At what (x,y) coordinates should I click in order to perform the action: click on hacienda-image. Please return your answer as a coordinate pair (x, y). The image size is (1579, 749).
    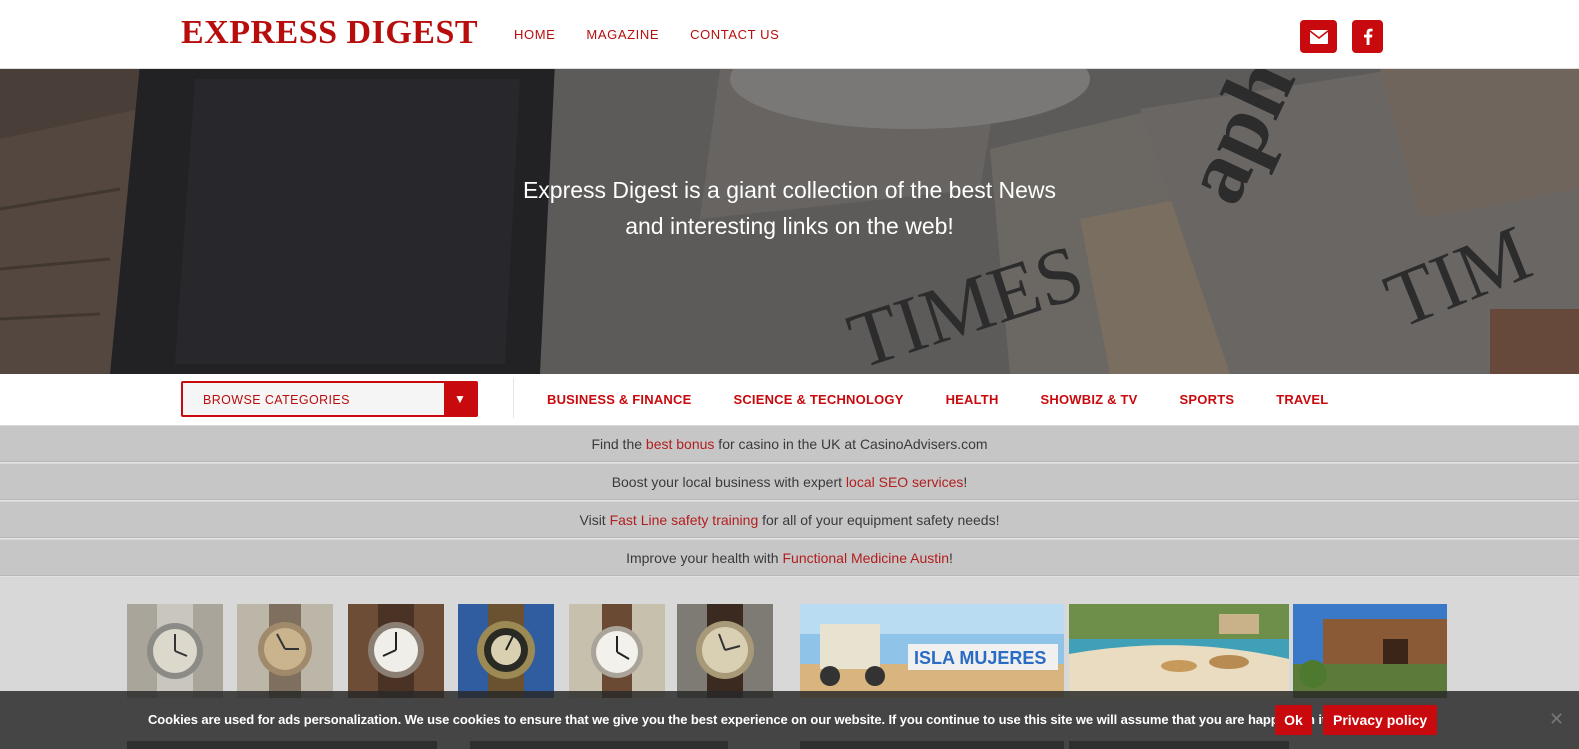
    Looking at the image, I should click on (1370, 651).